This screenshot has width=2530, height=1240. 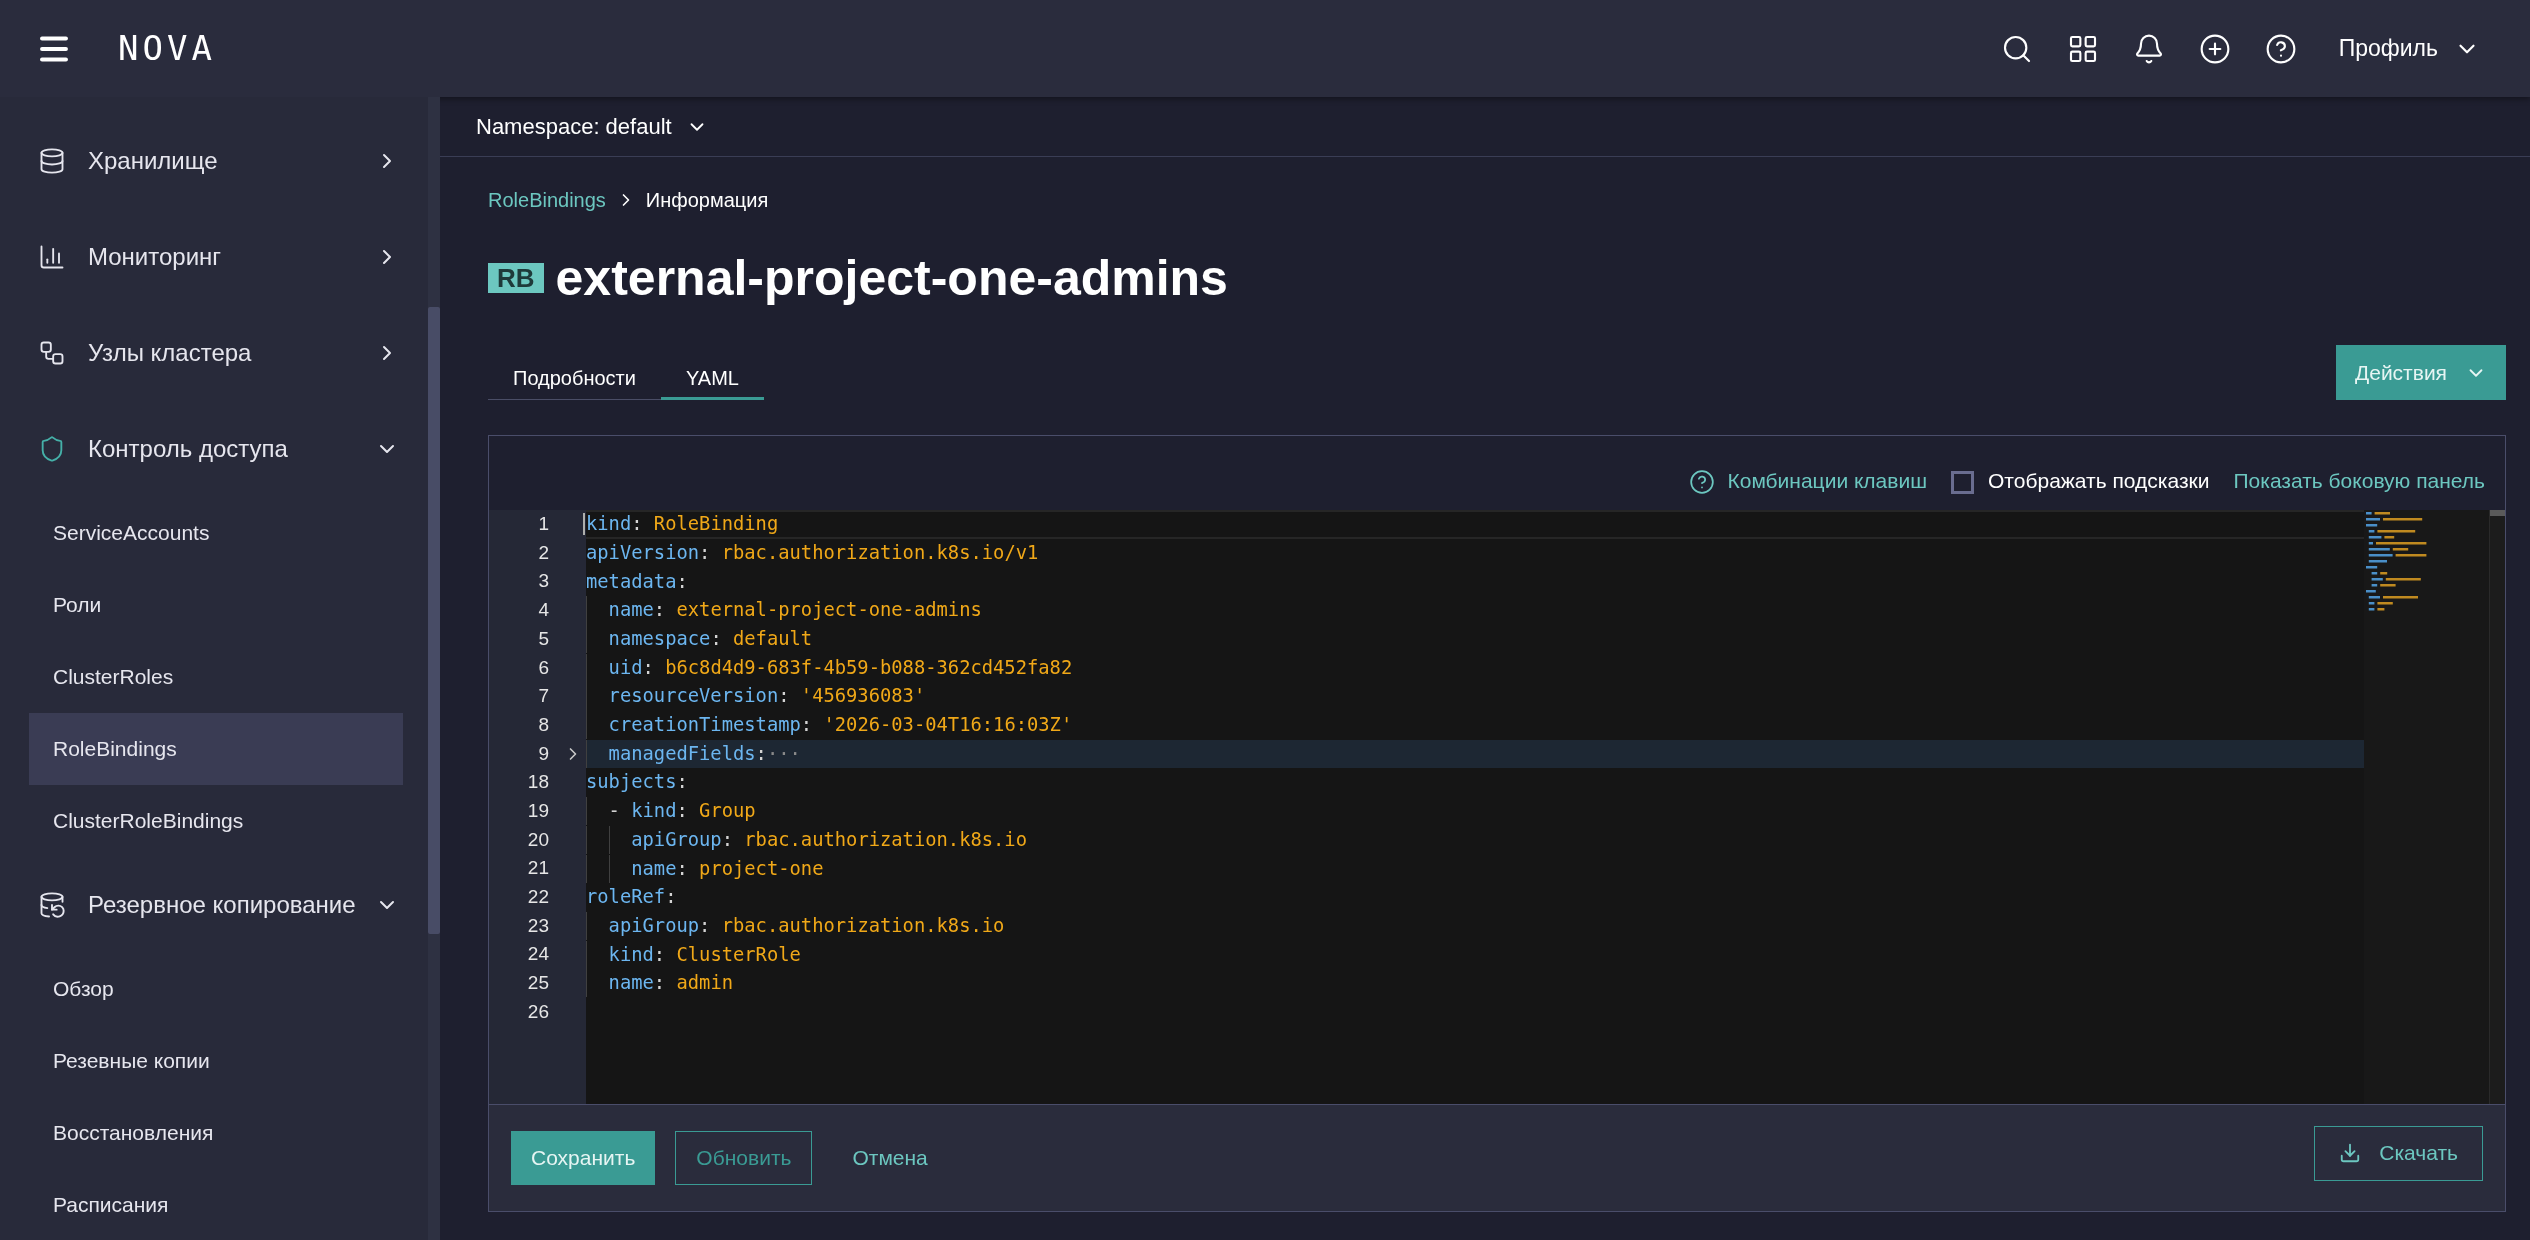 What do you see at coordinates (829, 667) in the screenshot?
I see `code-line: uid: b6c8d4d9-683f-4b59-b088-362cd452fa82` at bounding box center [829, 667].